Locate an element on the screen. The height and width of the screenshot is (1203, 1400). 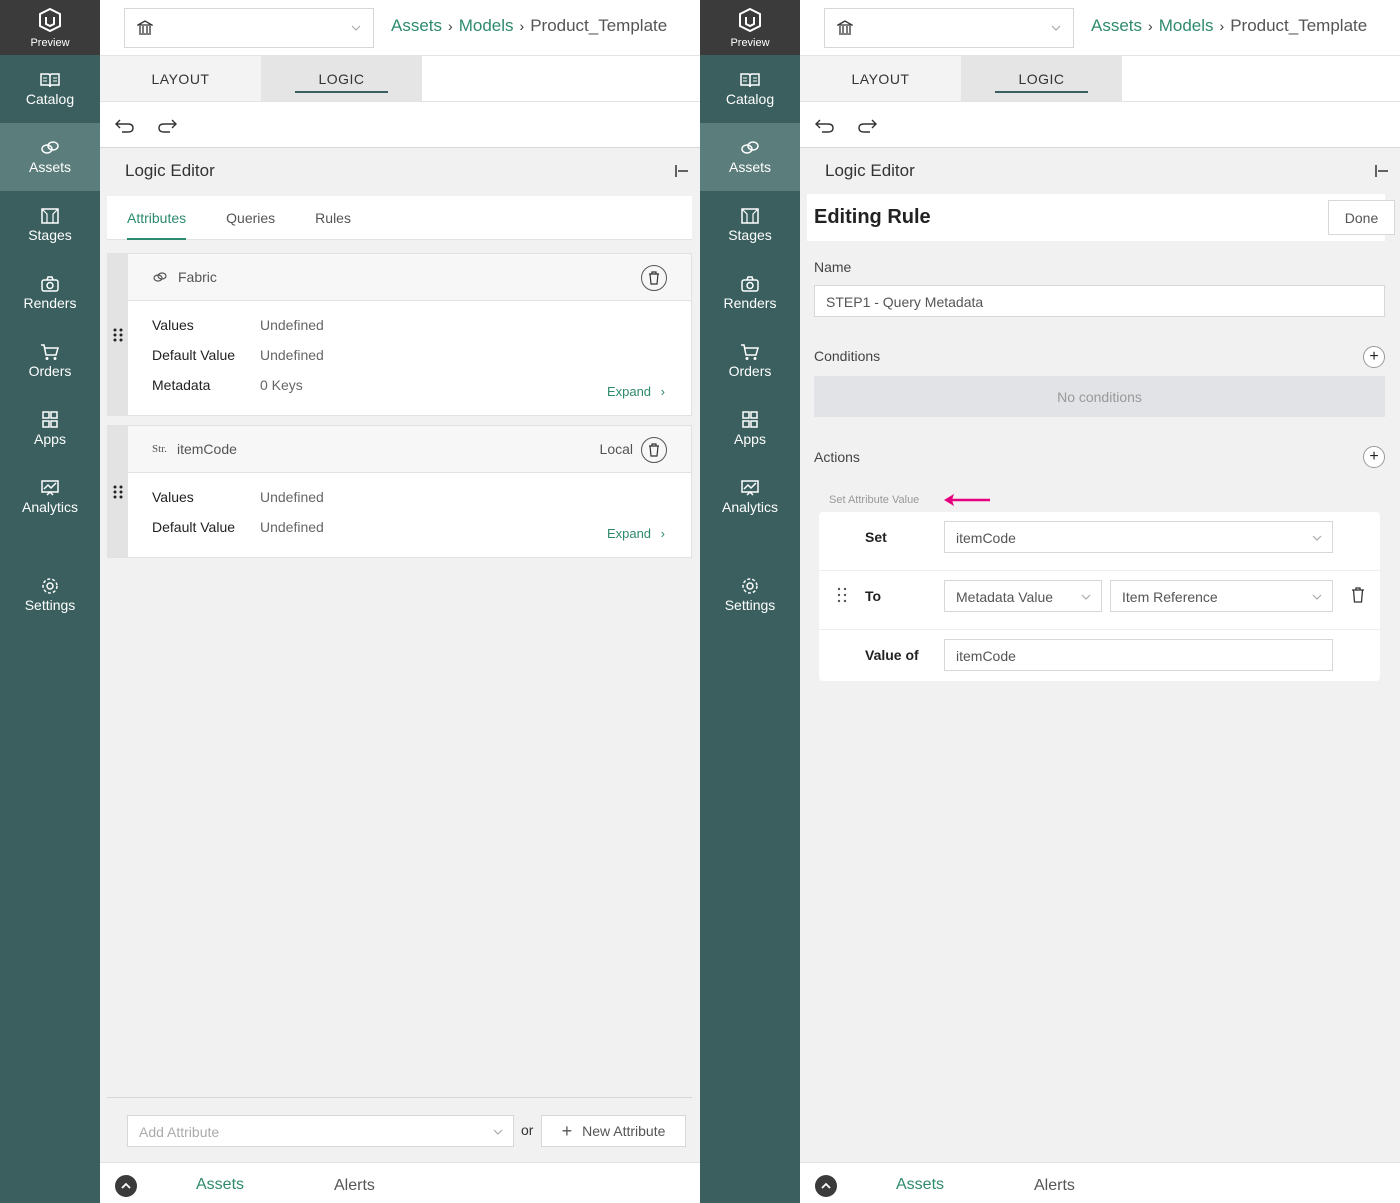
expand-label: Expand is located at coordinates (629, 533).